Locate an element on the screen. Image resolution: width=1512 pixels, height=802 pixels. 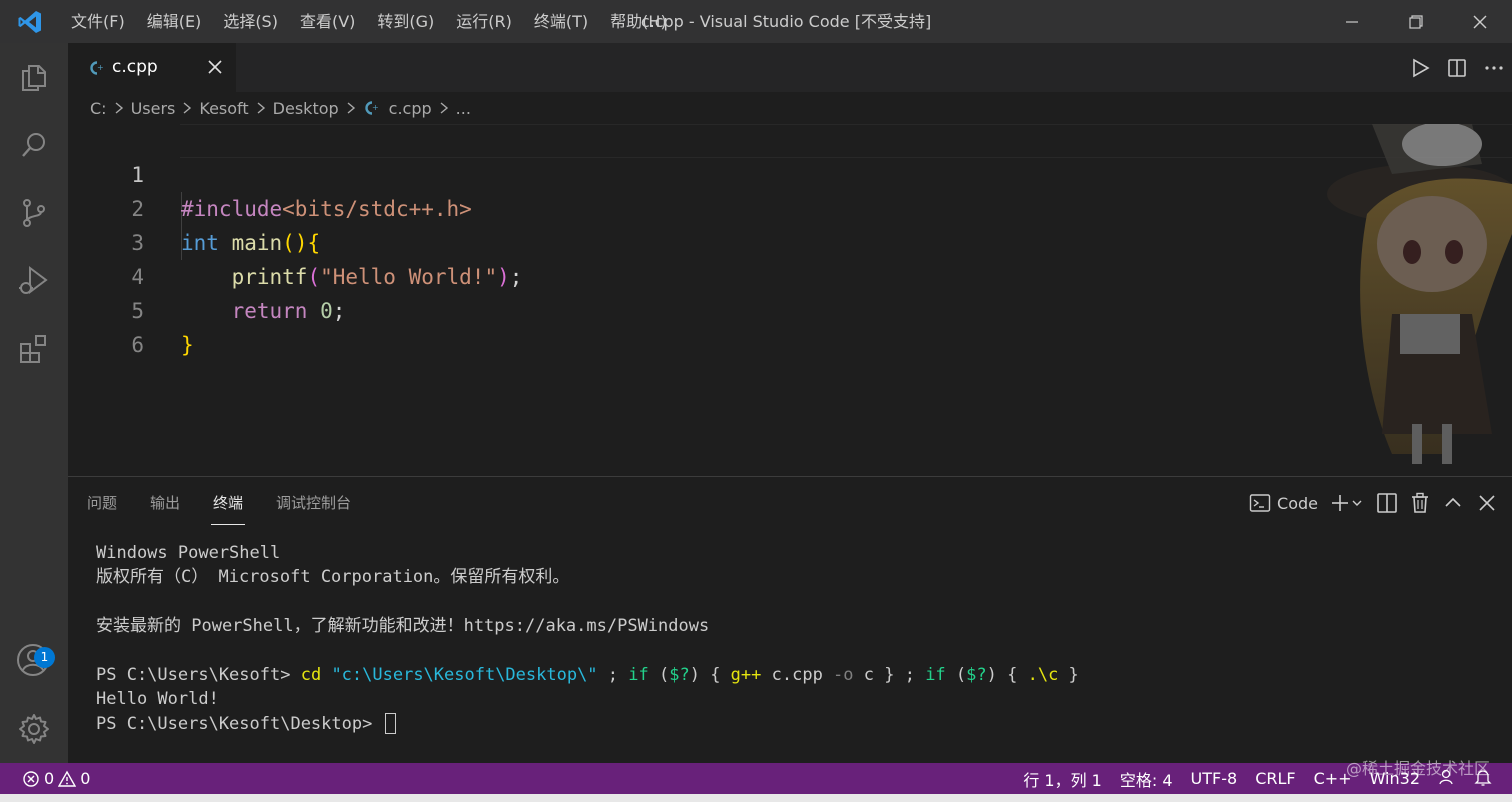
tab-terminal: 终端 is located at coordinates (228, 503).